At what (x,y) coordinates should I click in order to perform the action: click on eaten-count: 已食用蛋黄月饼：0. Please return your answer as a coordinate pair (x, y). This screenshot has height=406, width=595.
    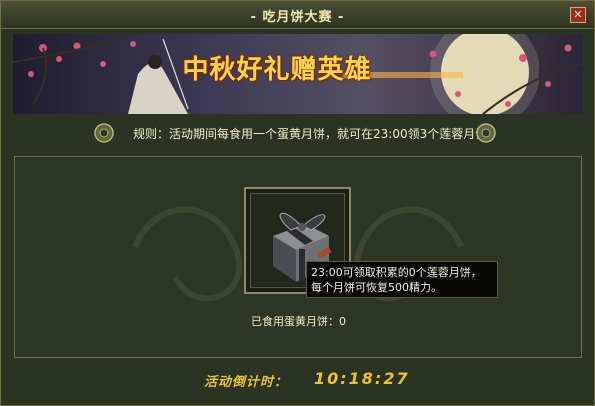
    Looking at the image, I should click on (298, 321).